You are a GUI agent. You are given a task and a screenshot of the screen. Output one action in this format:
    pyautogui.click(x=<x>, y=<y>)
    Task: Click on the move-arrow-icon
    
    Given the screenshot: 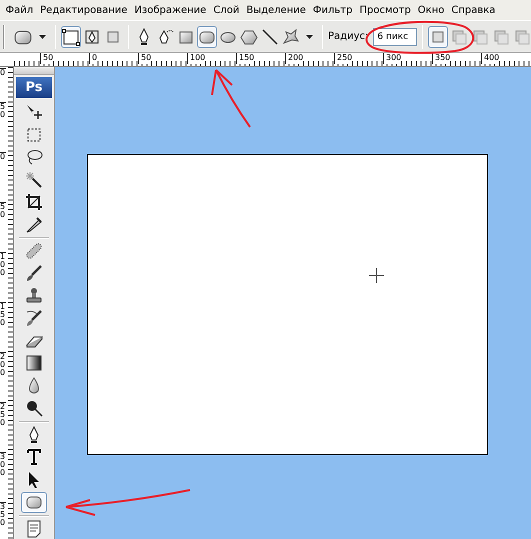 What is the action you would take?
    pyautogui.click(x=34, y=112)
    